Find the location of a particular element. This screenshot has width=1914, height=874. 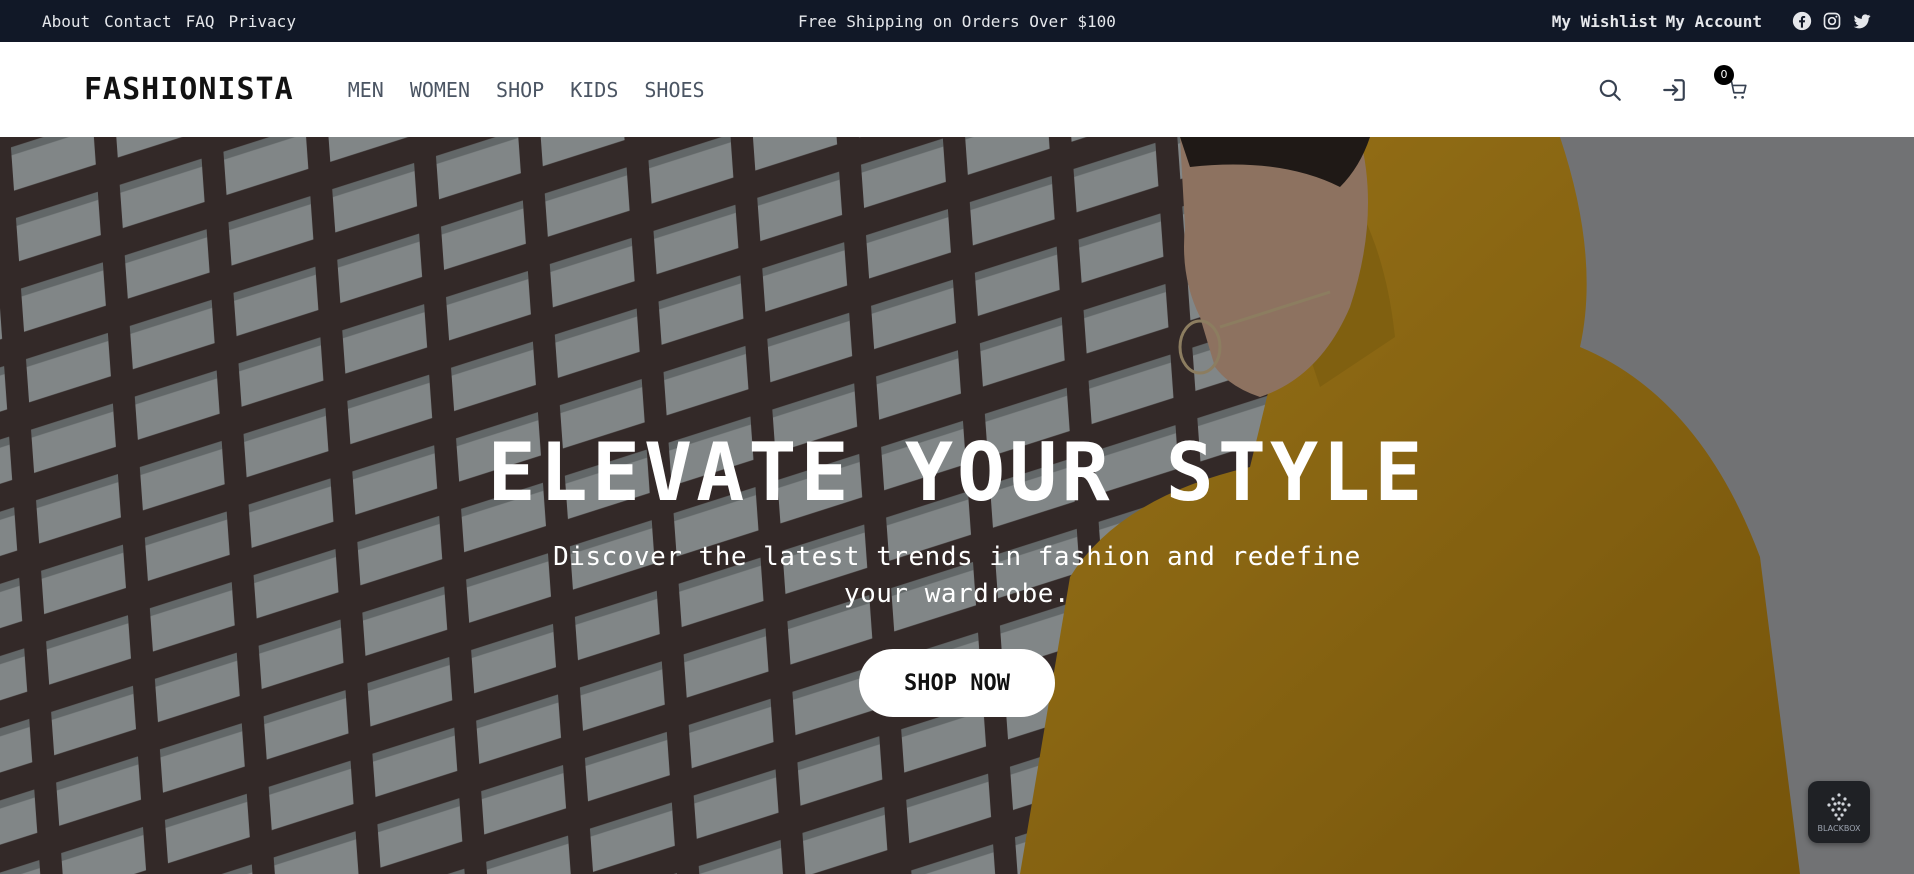

instagram-icon is located at coordinates (1832, 21).